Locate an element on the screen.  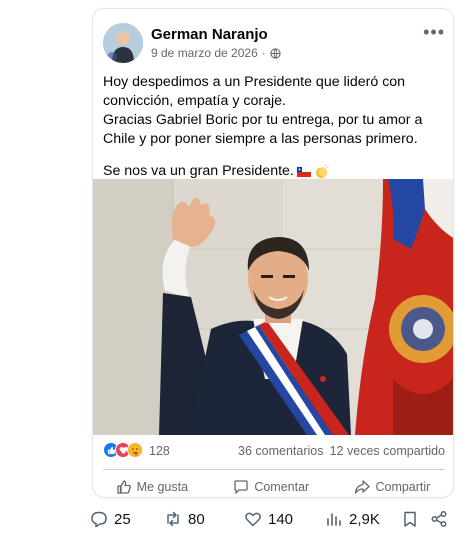
like-button: Me gusta is located at coordinates (152, 486).